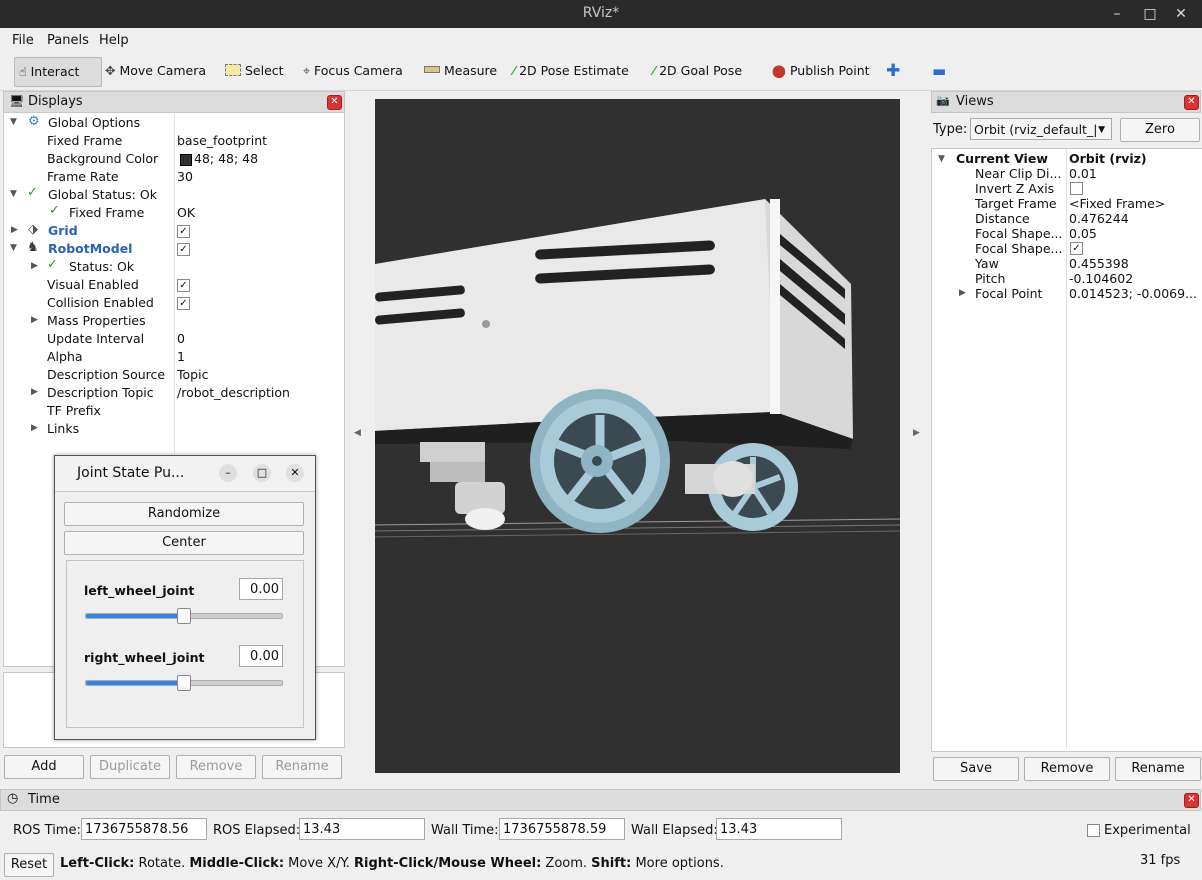 This screenshot has width=1202, height=880. Describe the element at coordinates (939, 71) in the screenshot. I see `remove-tool-icon: ▬` at that location.